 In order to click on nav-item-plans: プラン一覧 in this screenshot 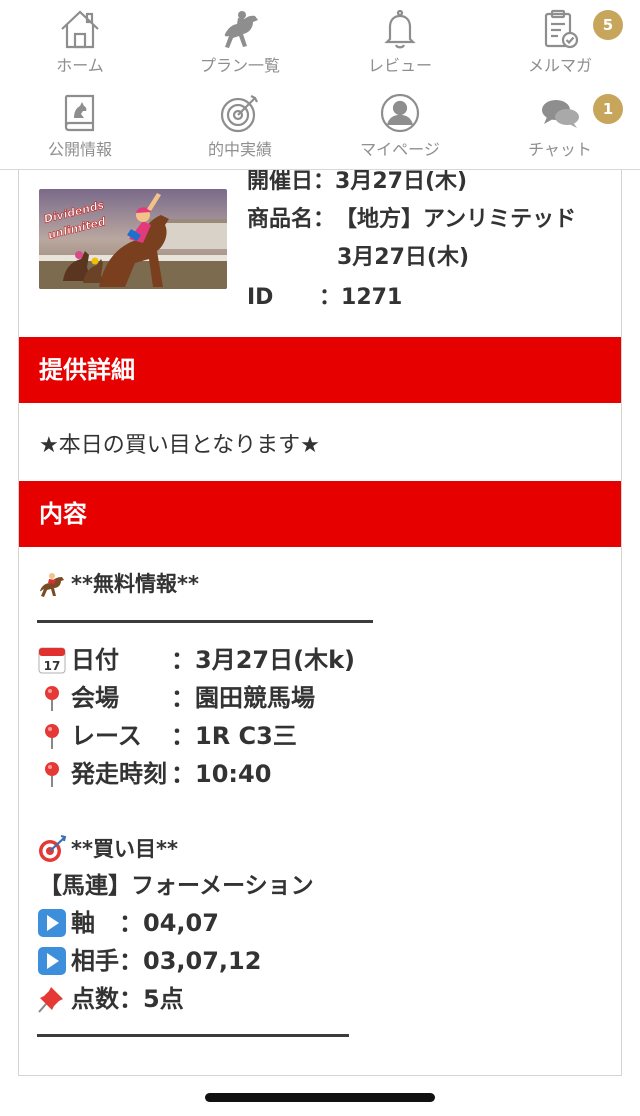, I will do `click(240, 44)`.